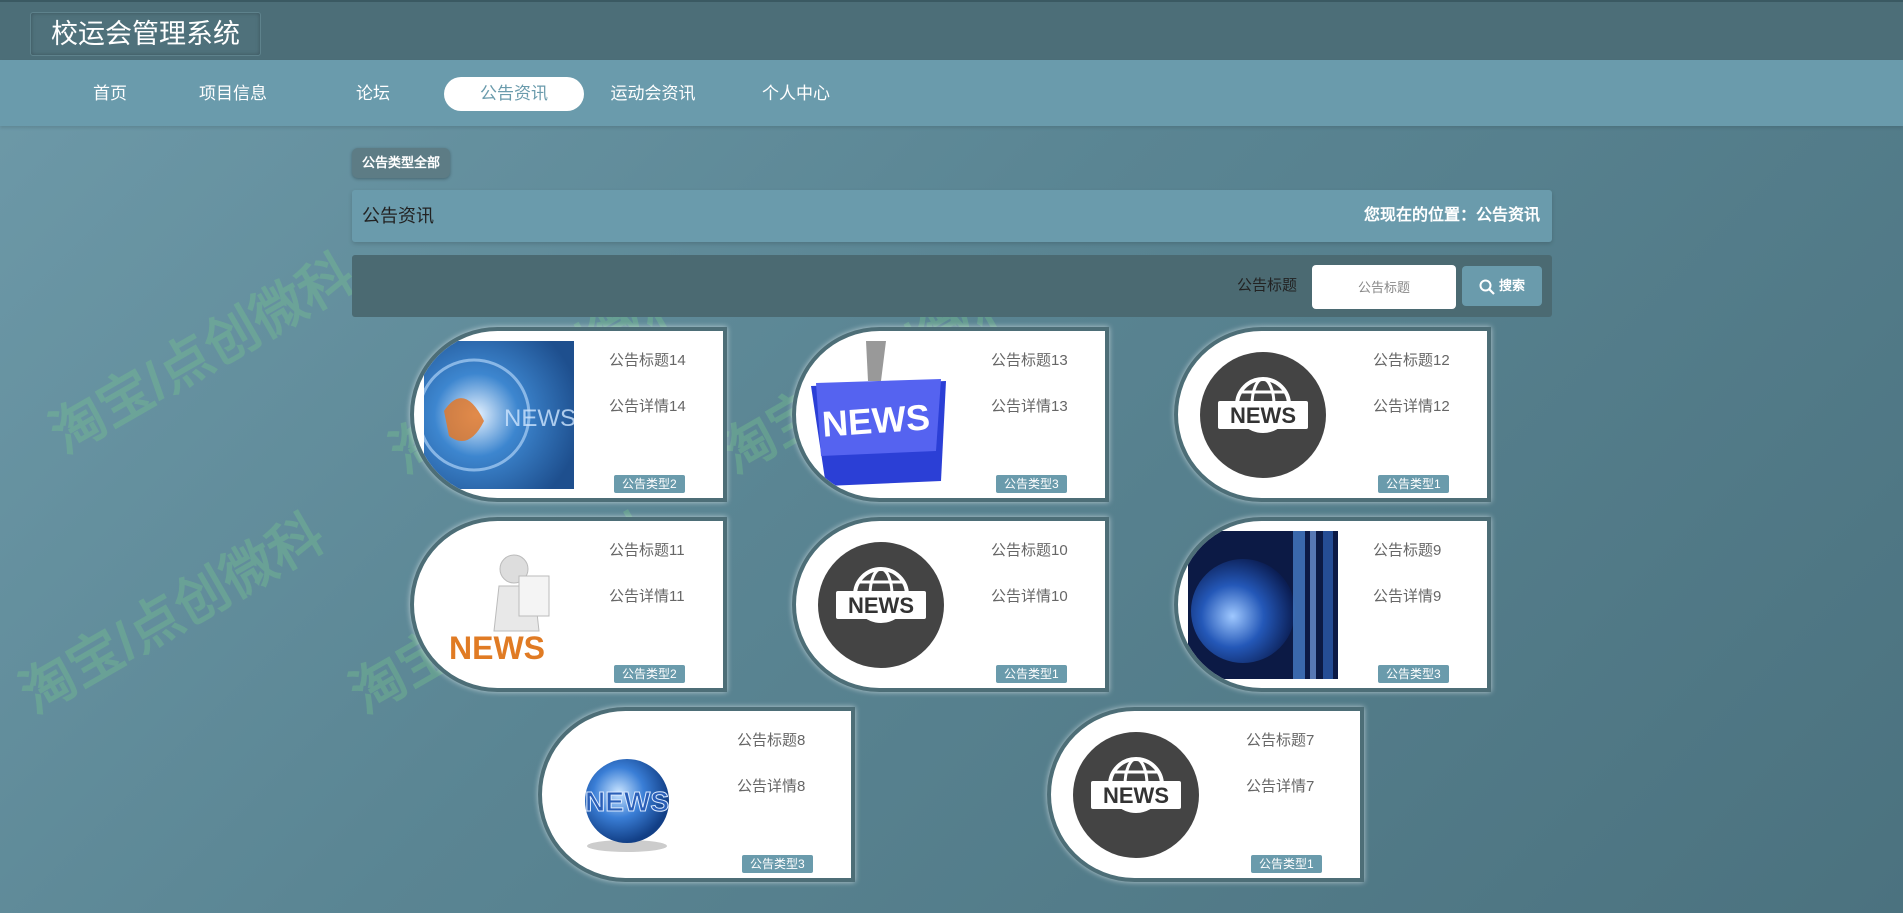 The image size is (1903, 913). Describe the element at coordinates (647, 406) in the screenshot. I see `card-desc: 公告详情14` at that location.